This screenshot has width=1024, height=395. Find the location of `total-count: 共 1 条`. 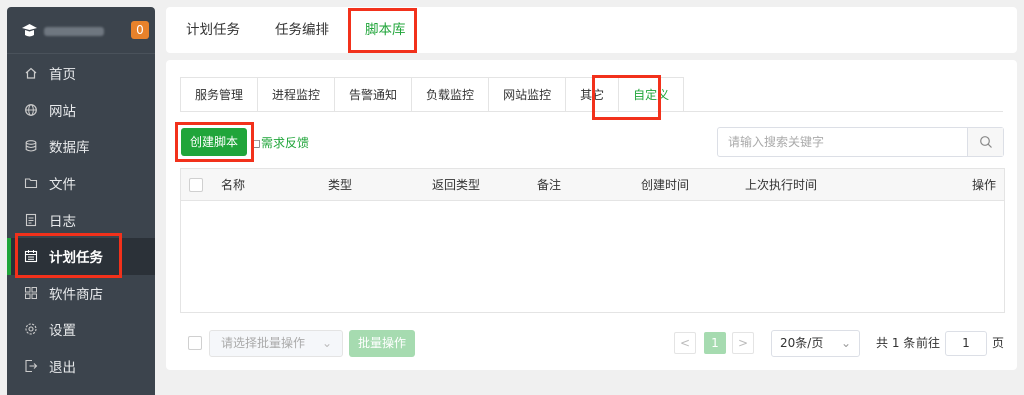

total-count: 共 1 条 is located at coordinates (896, 343).